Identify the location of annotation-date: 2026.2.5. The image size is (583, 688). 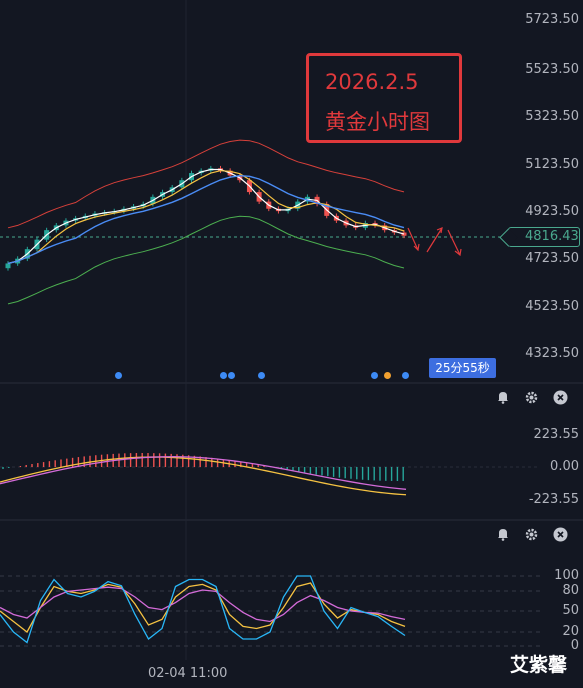
(372, 82).